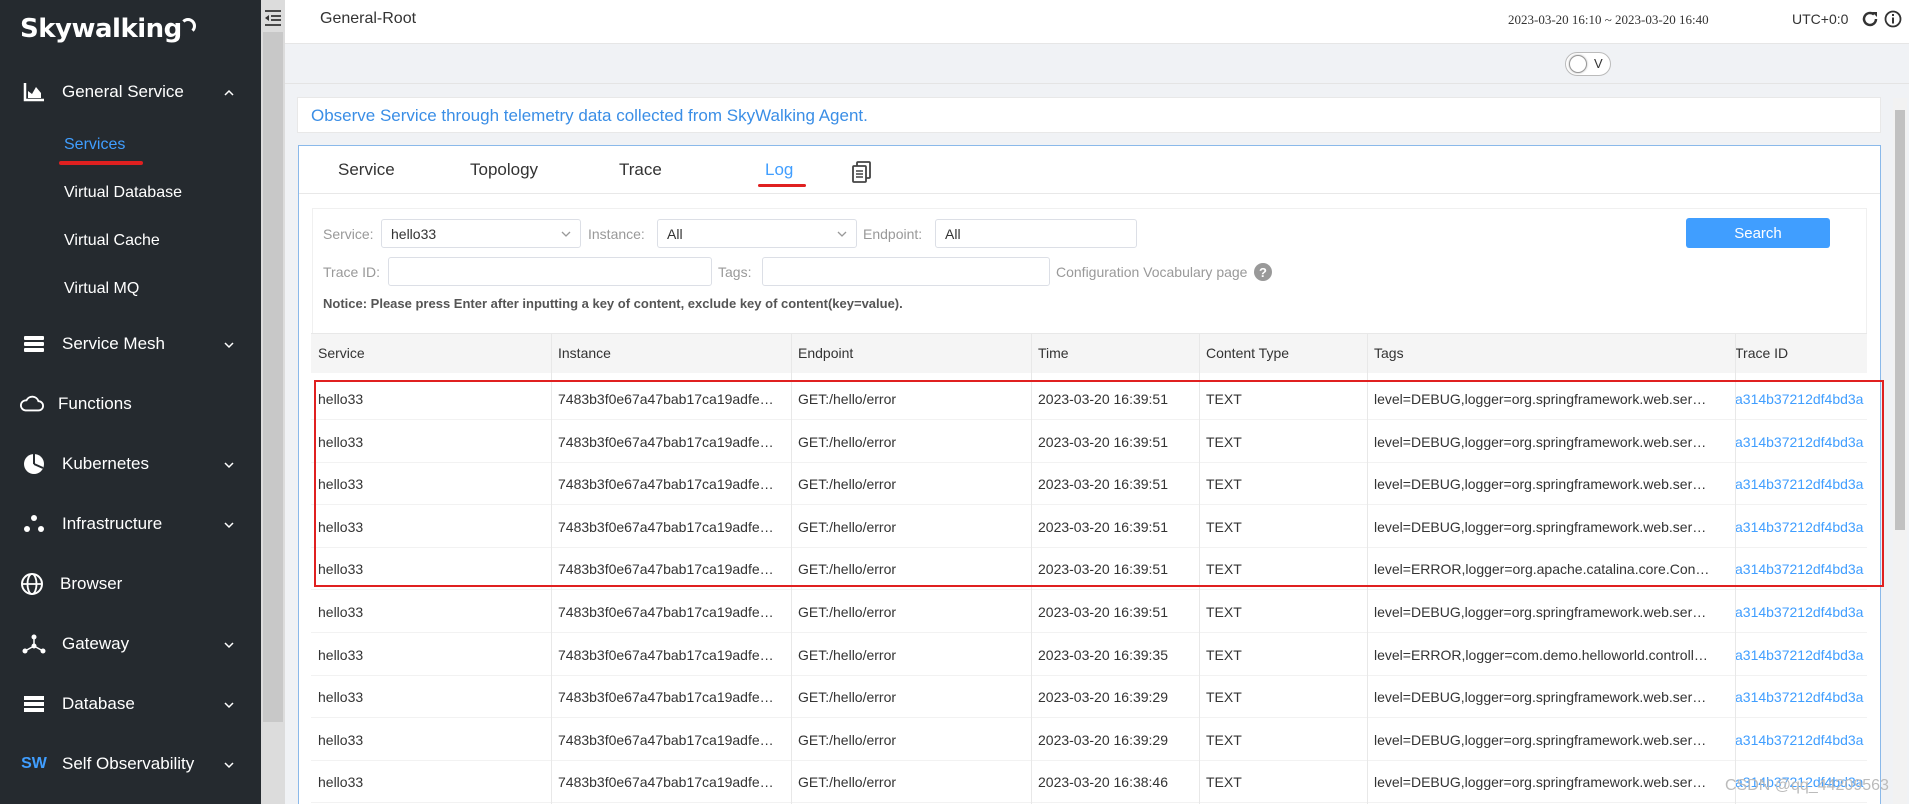  I want to click on col-endpoint: Endpoint, so click(825, 353).